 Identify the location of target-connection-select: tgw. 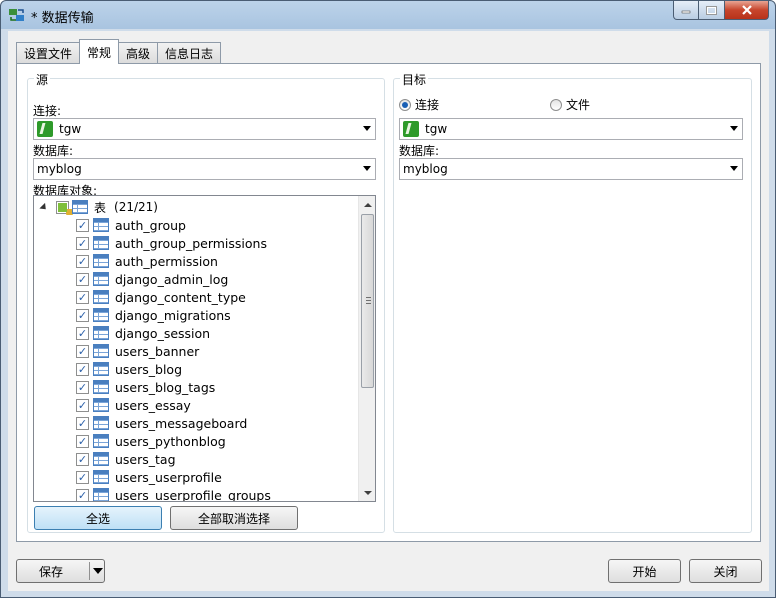
(571, 129).